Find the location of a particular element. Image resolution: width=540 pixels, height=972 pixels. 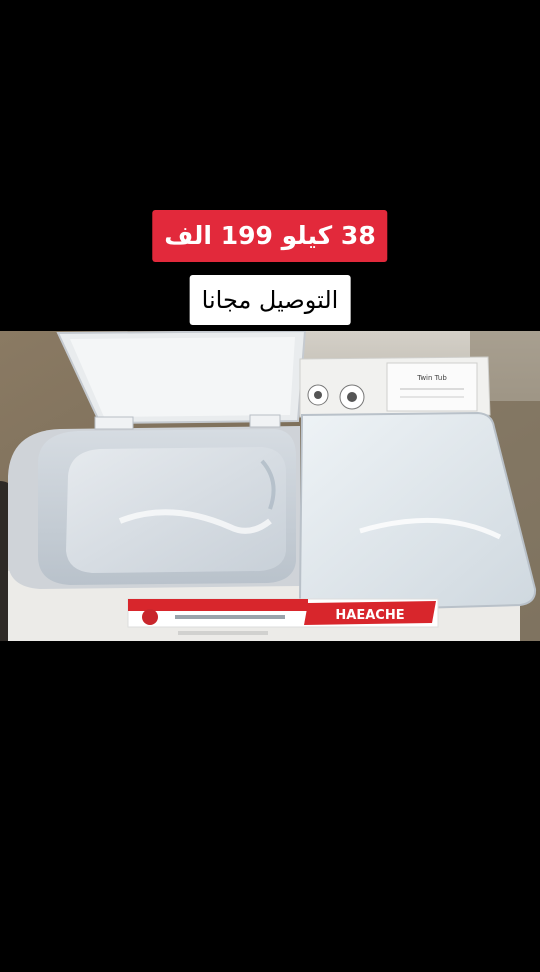

lid-hinge-right is located at coordinates (265, 421).